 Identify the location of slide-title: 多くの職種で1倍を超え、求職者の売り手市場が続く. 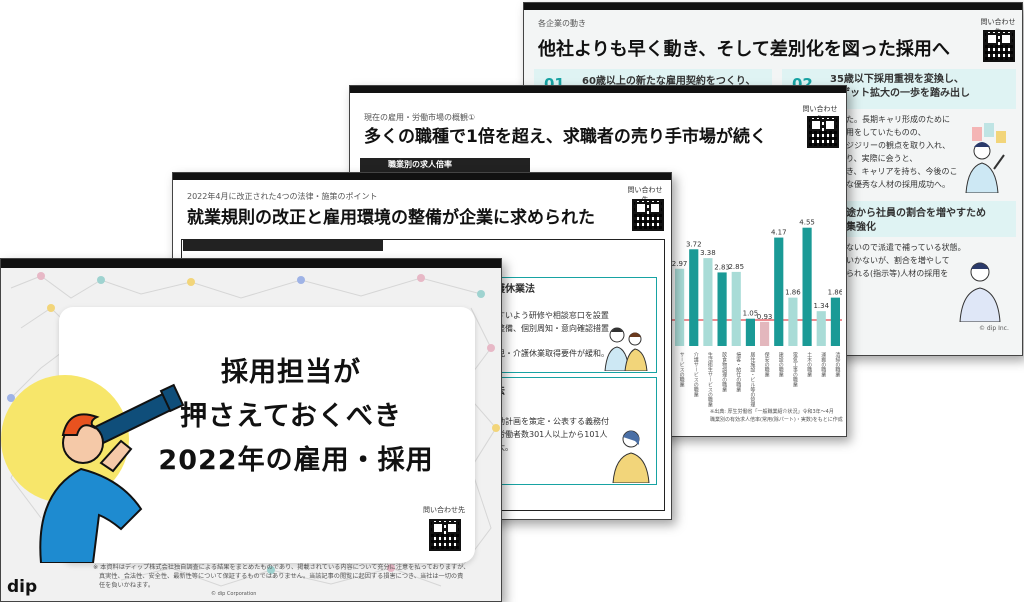
(565, 137).